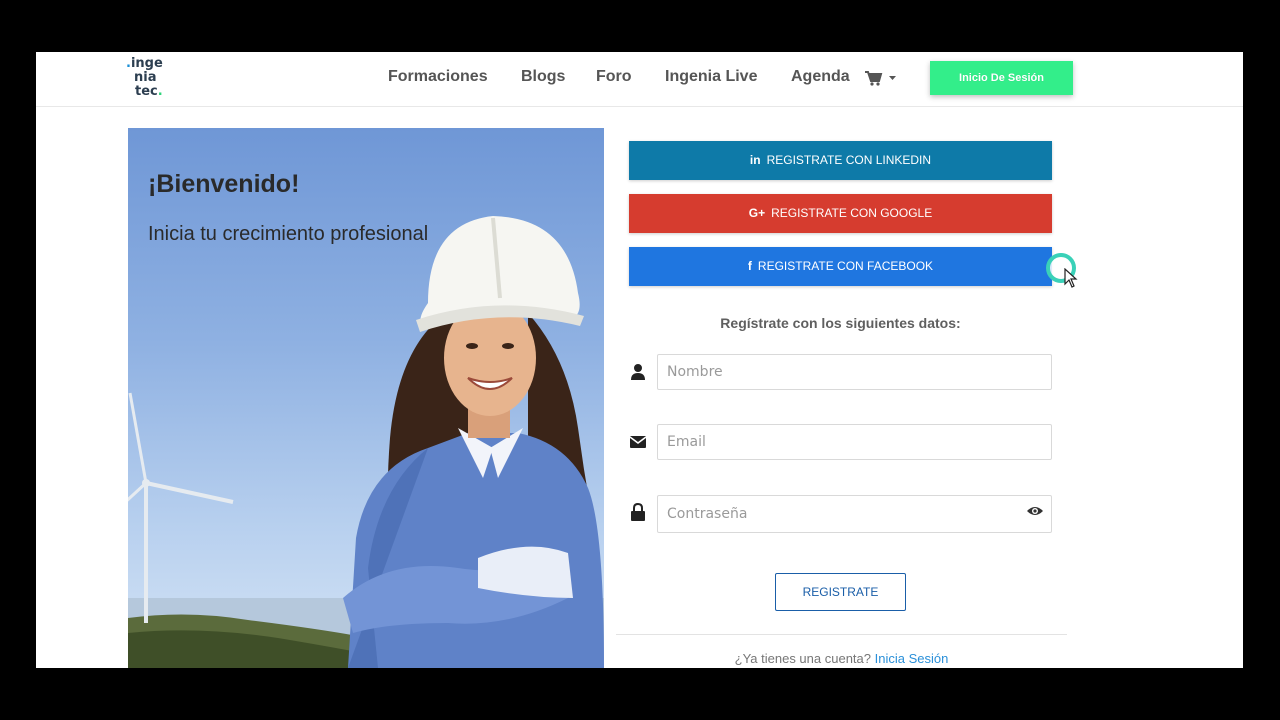 The height and width of the screenshot is (720, 1280). What do you see at coordinates (1071, 278) in the screenshot?
I see `mouse-pointer-icon` at bounding box center [1071, 278].